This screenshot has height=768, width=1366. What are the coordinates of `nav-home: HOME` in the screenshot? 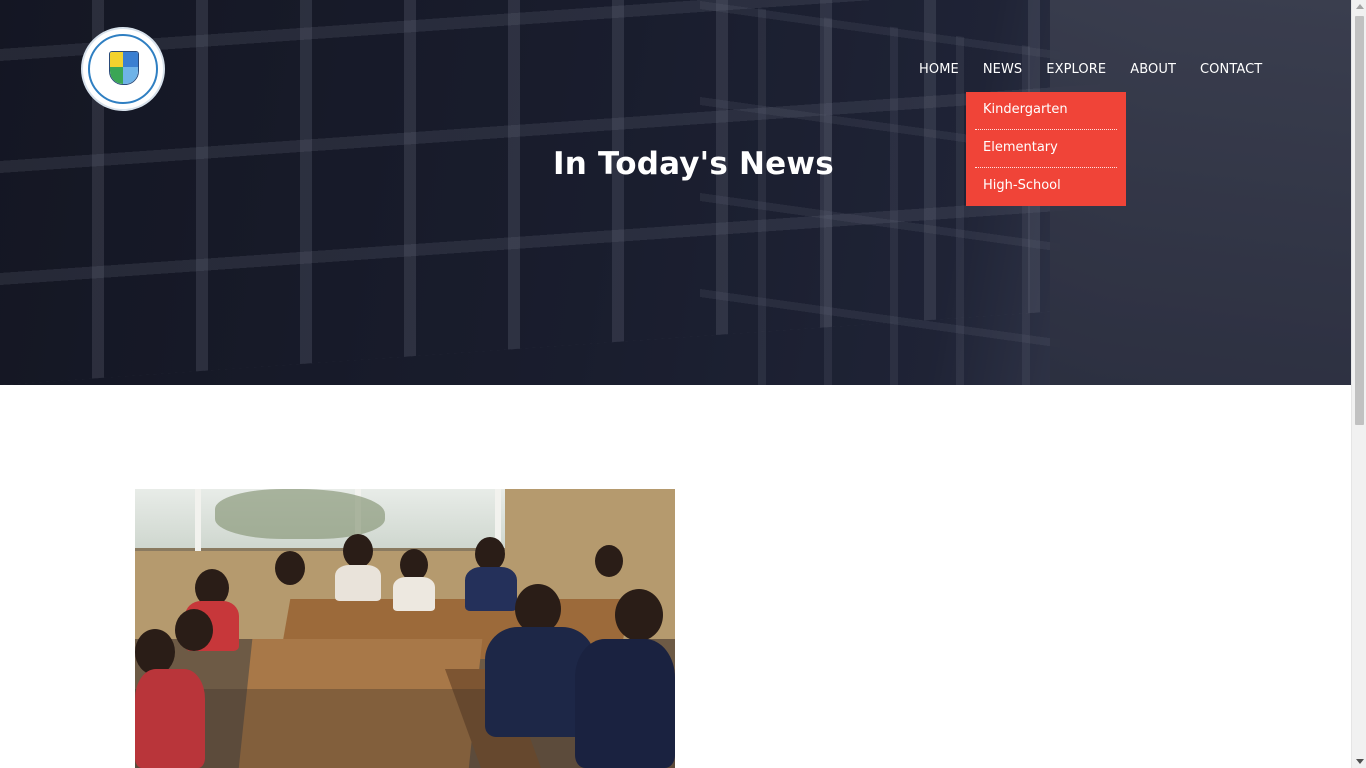 It's located at (939, 71).